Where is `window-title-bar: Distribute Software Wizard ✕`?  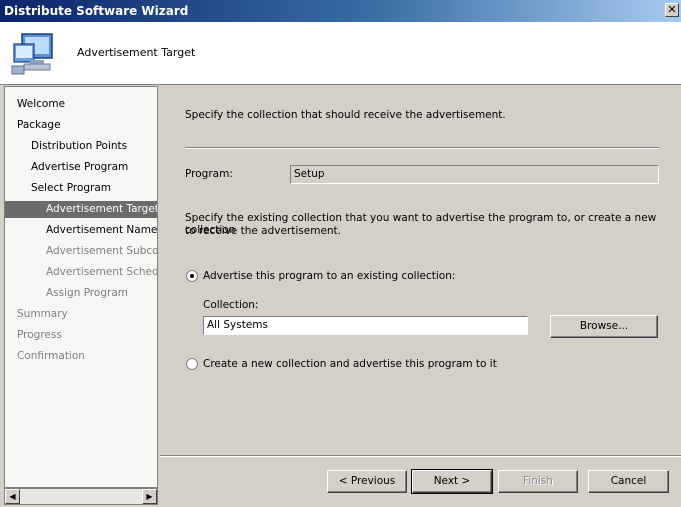 window-title-bar: Distribute Software Wizard ✕ is located at coordinates (340, 11).